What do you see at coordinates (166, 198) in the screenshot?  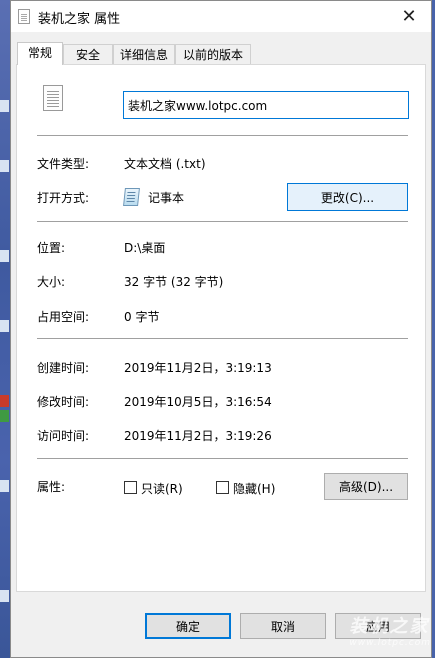 I see `open-with-value: 记事本` at bounding box center [166, 198].